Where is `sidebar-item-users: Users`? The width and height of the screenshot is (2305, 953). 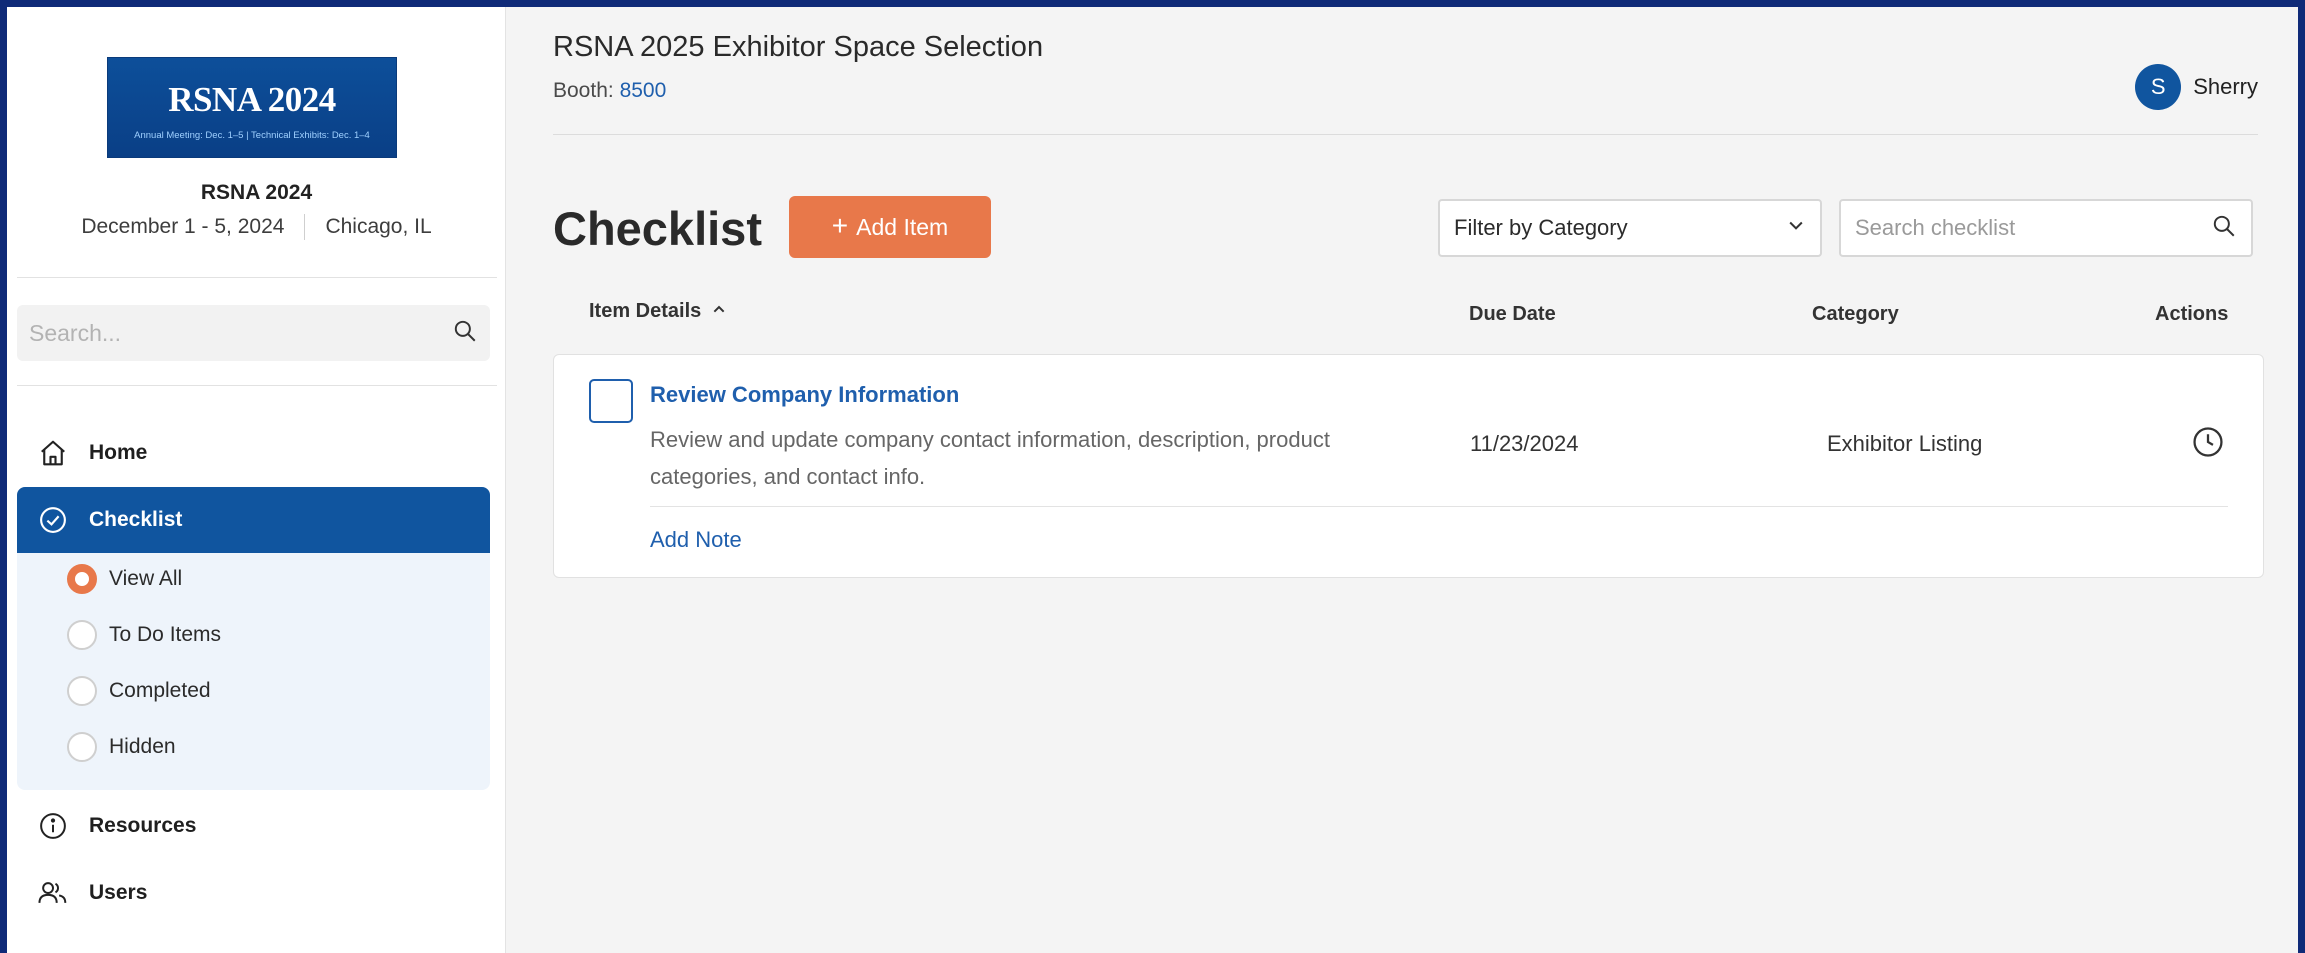
sidebar-item-users: Users is located at coordinates (253, 893).